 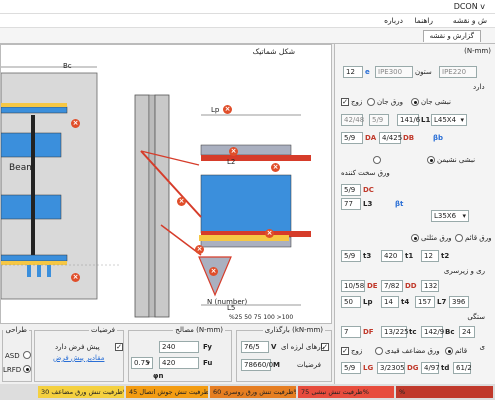 What do you see at coordinates (430, 286) in the screenshot?
I see `field-de-extra: 132` at bounding box center [430, 286].